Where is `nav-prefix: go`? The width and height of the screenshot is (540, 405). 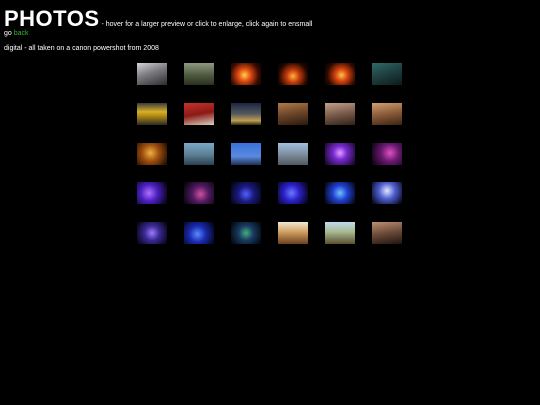
nav-prefix: go is located at coordinates (8, 33).